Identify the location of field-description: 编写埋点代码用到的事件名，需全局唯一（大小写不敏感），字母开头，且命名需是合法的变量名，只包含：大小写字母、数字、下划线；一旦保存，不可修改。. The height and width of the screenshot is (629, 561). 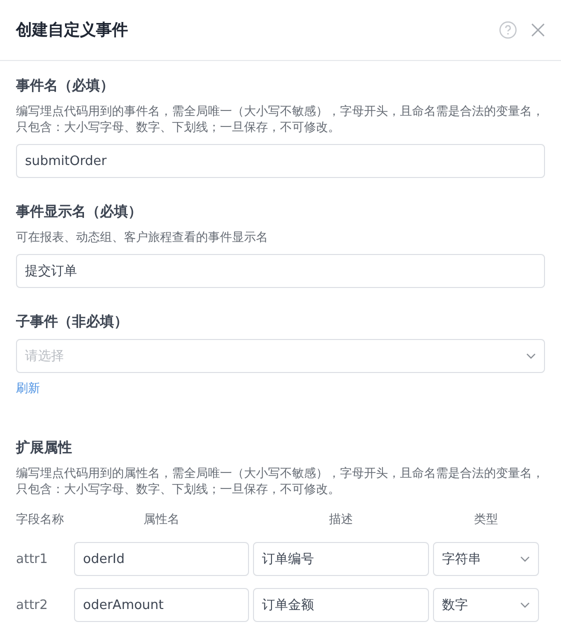
(280, 119).